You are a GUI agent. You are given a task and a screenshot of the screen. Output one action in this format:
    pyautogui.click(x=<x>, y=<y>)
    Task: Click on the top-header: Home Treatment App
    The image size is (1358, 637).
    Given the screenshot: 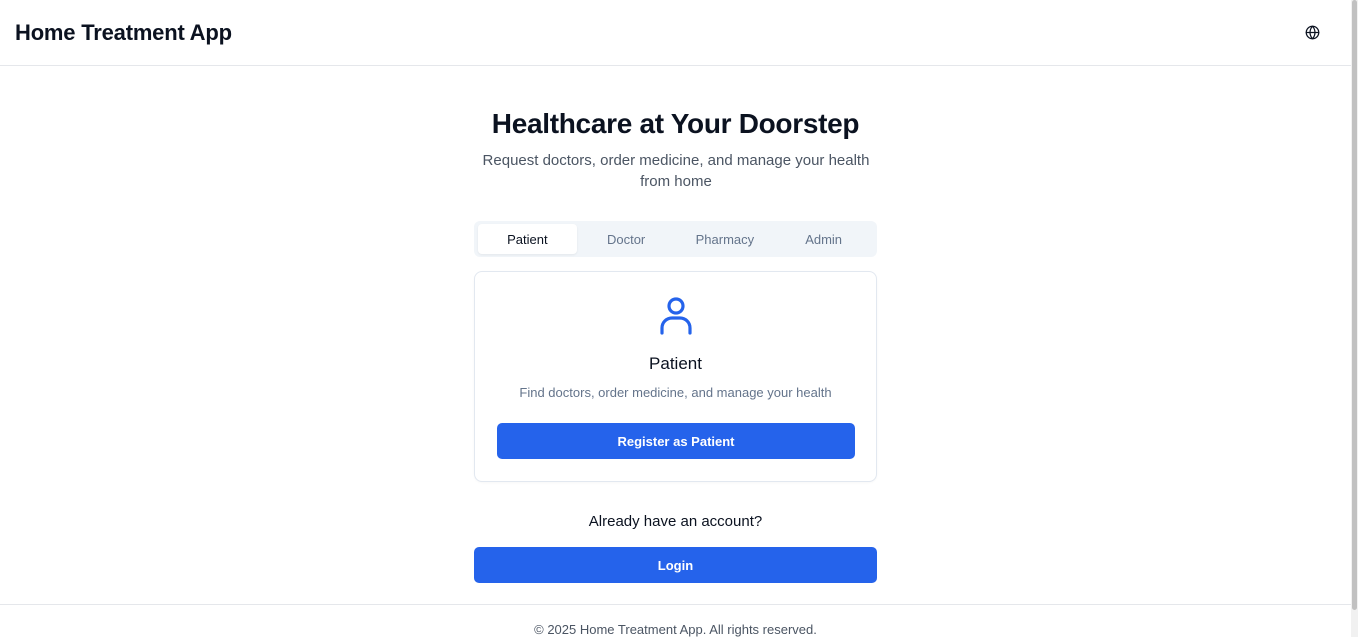 What is the action you would take?
    pyautogui.click(x=675, y=33)
    